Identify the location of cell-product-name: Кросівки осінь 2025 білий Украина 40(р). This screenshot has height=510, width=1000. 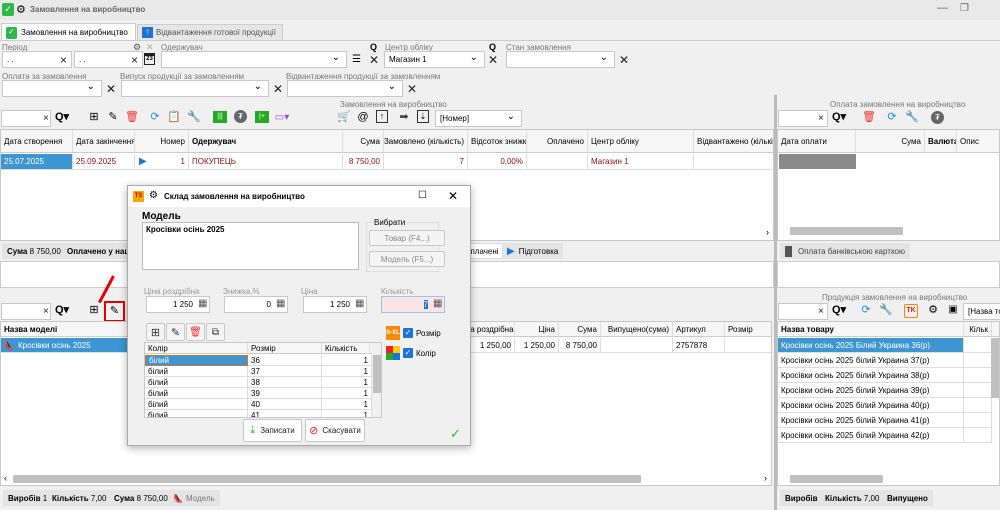
(871, 405).